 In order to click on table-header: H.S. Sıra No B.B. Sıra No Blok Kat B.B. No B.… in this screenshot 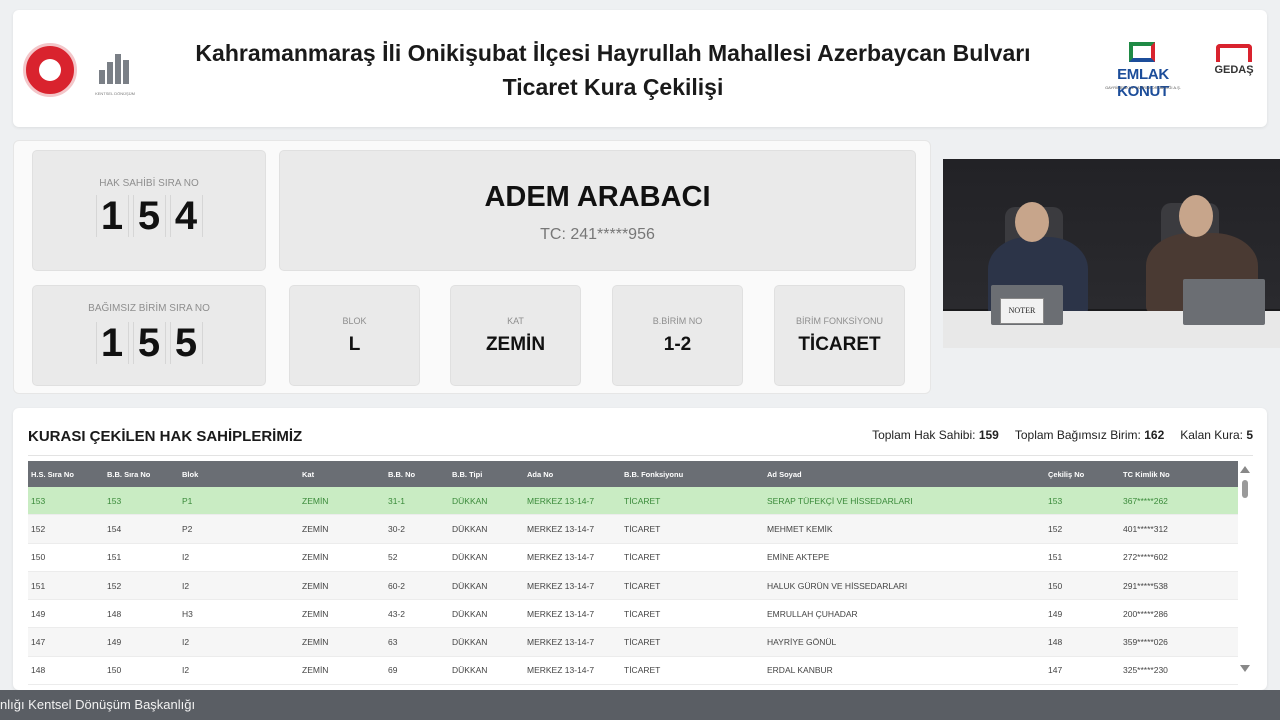, I will do `click(633, 474)`.